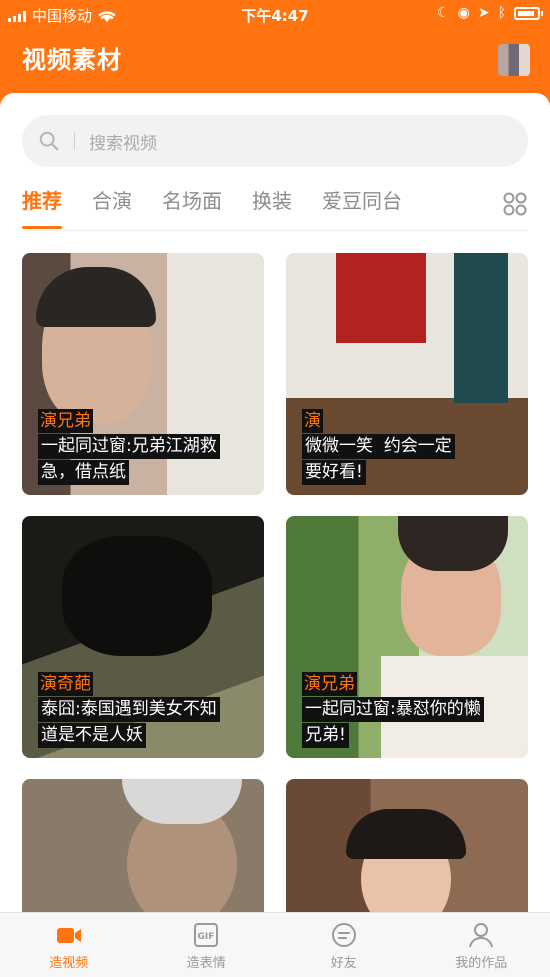  Describe the element at coordinates (483, 13) in the screenshot. I see `location-icon: ➤` at that location.